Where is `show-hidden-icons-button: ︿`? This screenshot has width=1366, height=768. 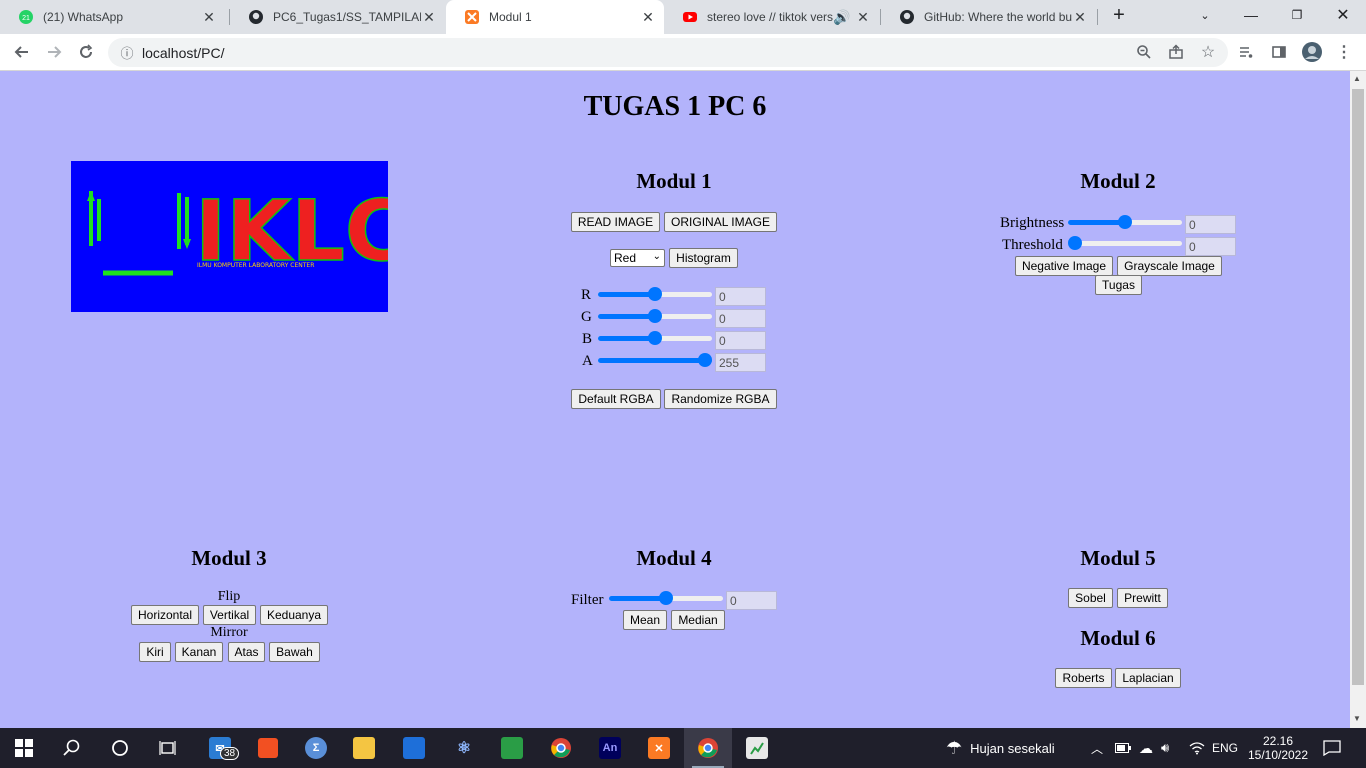 show-hidden-icons-button: ︿ is located at coordinates (1097, 748).